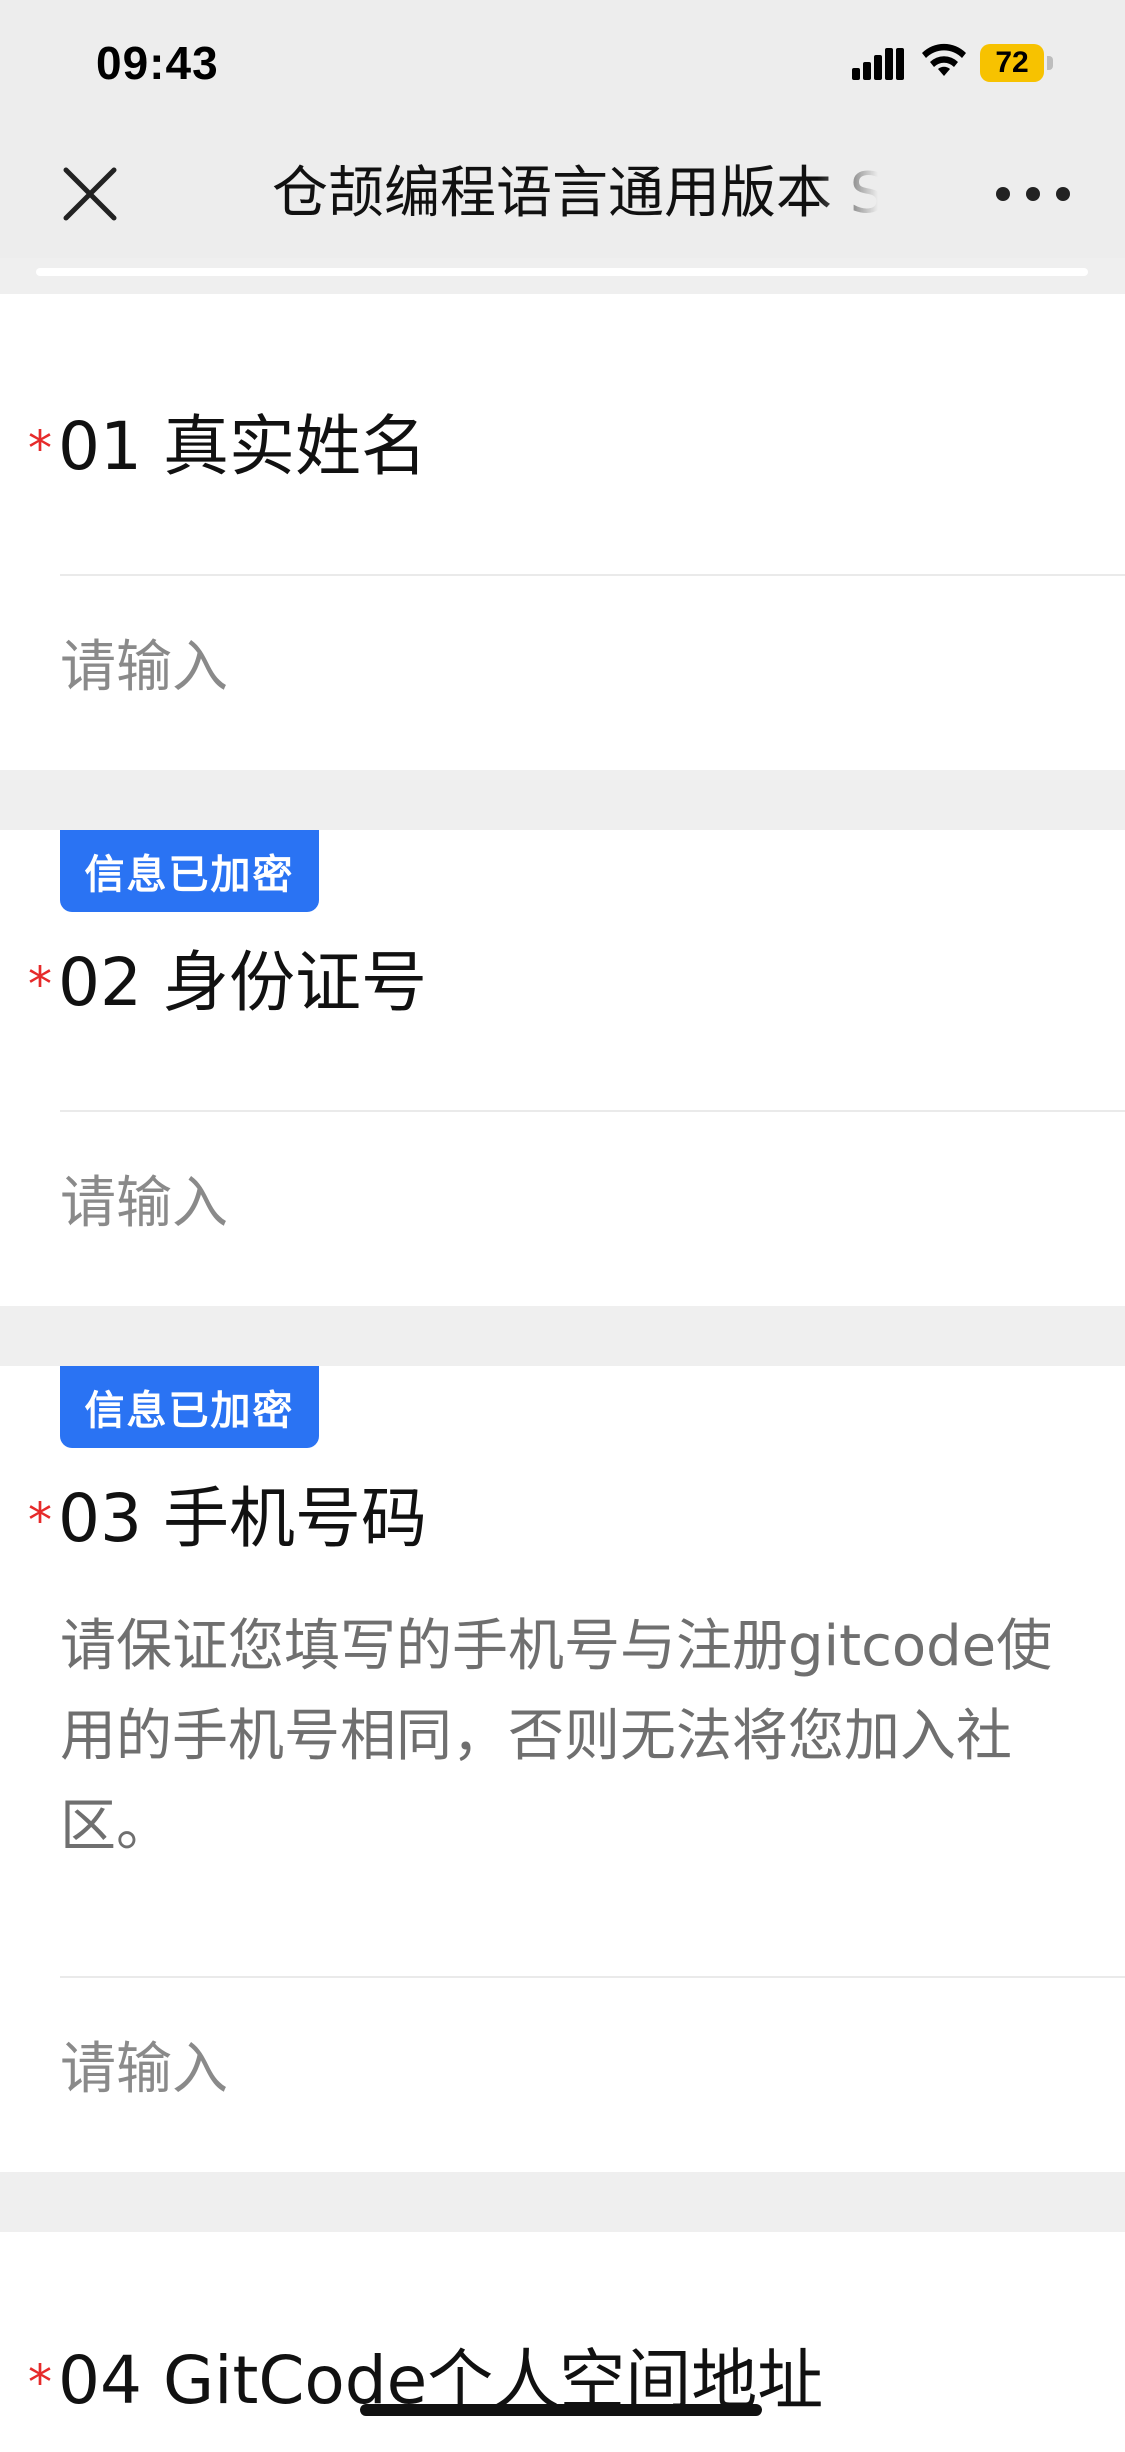  I want to click on question-title: *01 真实姓名, so click(227, 447).